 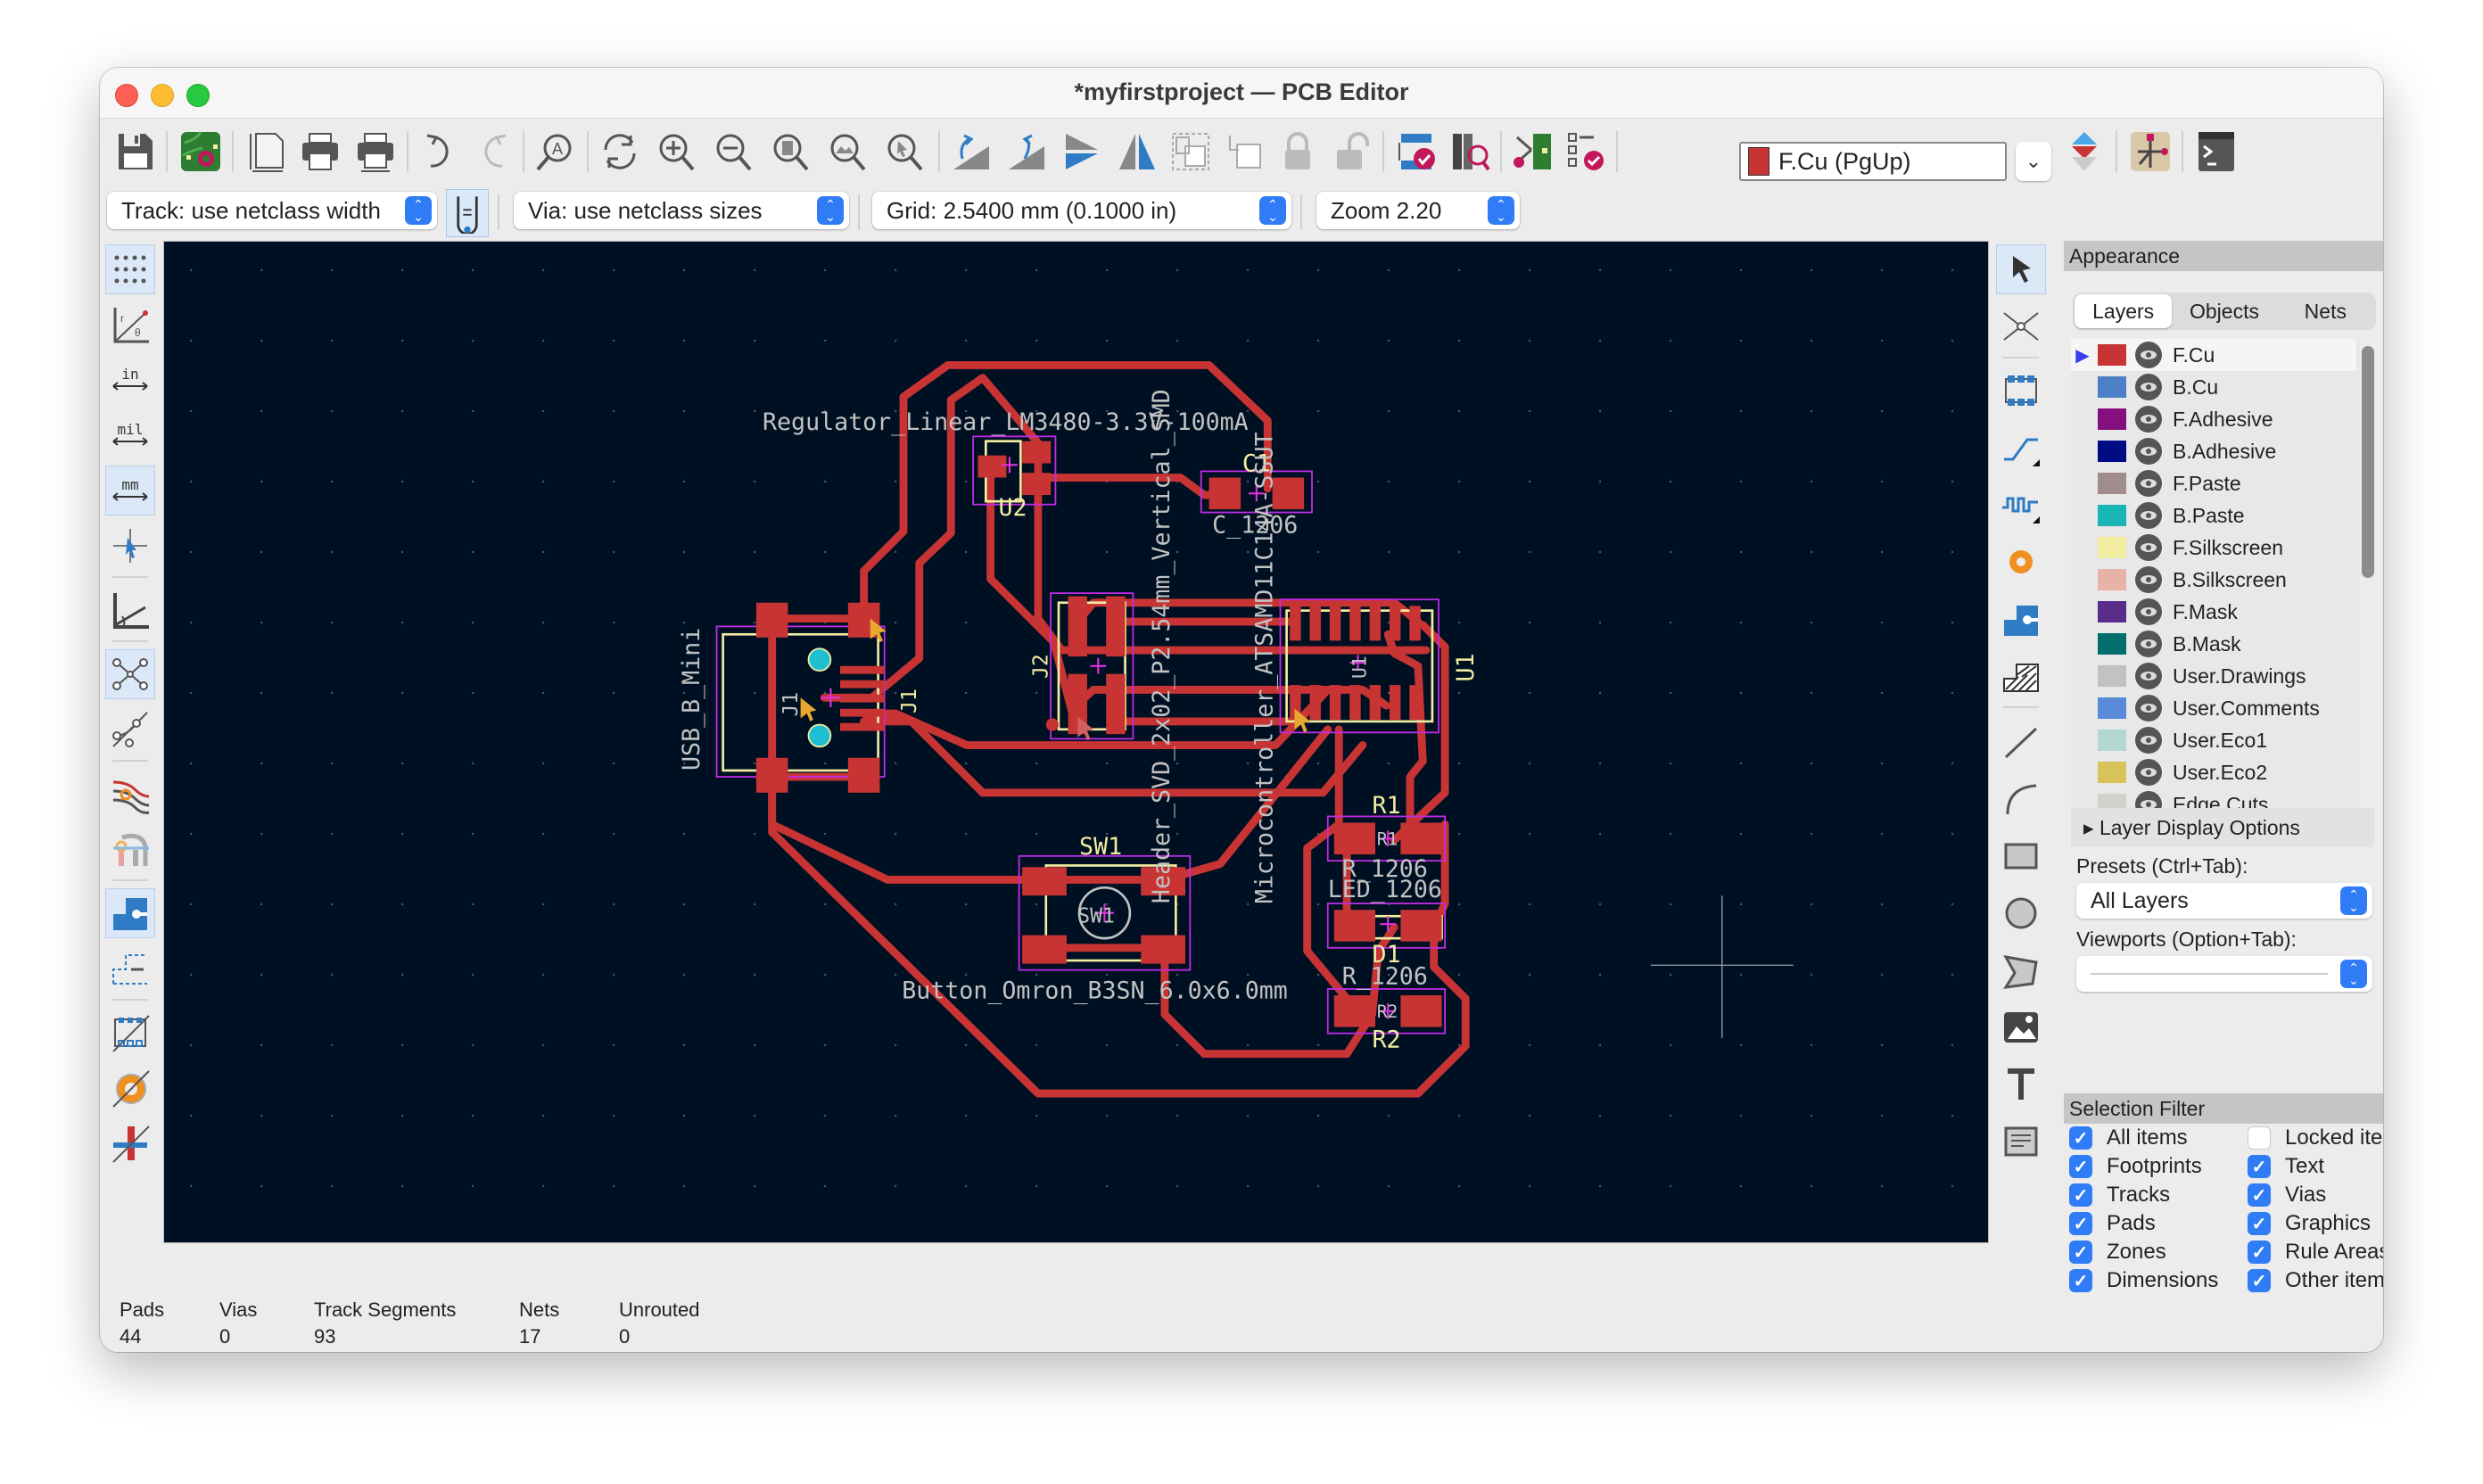 I want to click on add-rule-area-icon, so click(x=2021, y=676).